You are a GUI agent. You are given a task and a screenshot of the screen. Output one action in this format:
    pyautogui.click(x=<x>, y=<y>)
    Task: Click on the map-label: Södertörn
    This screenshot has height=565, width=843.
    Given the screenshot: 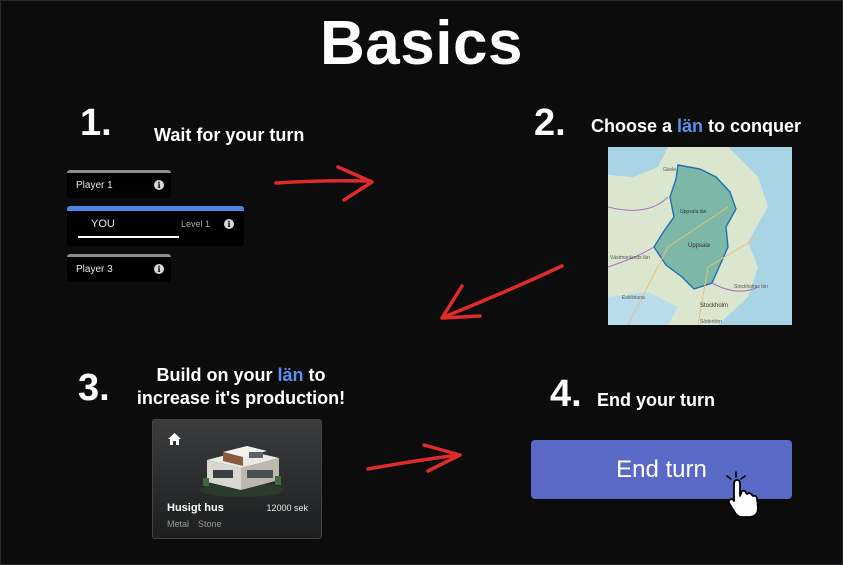 What is the action you would take?
    pyautogui.click(x=711, y=322)
    